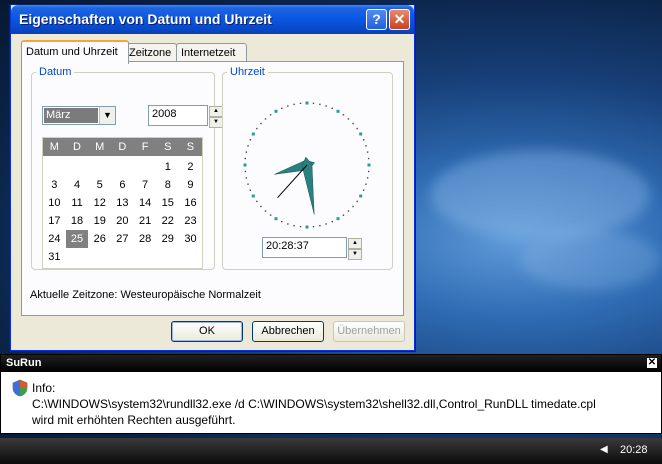 The width and height of the screenshot is (662, 464). Describe the element at coordinates (604, 449) in the screenshot. I see `tray-expand-icon: ◀` at that location.